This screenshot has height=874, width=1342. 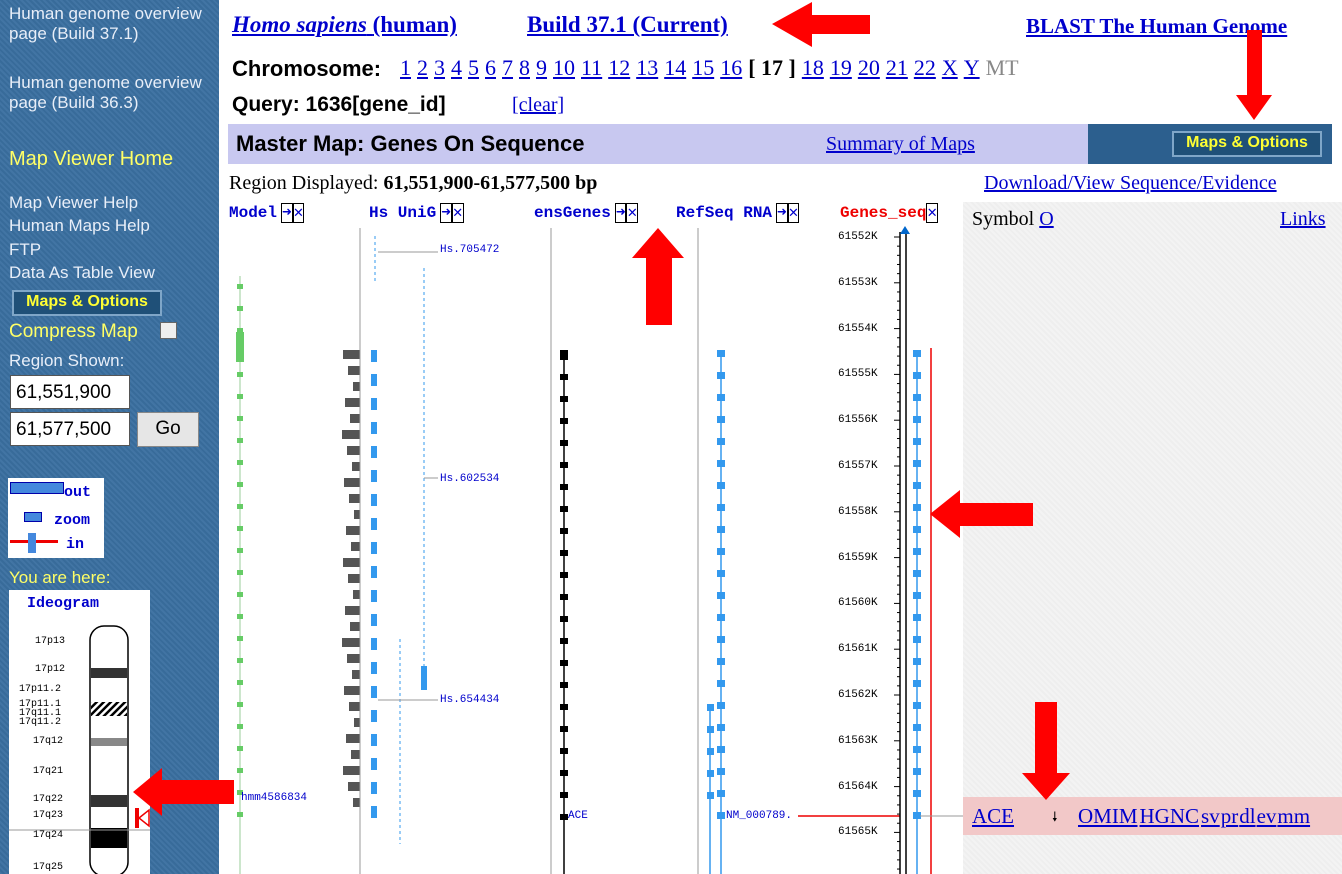 I want to click on ftp-link: FTP, so click(x=25, y=250).